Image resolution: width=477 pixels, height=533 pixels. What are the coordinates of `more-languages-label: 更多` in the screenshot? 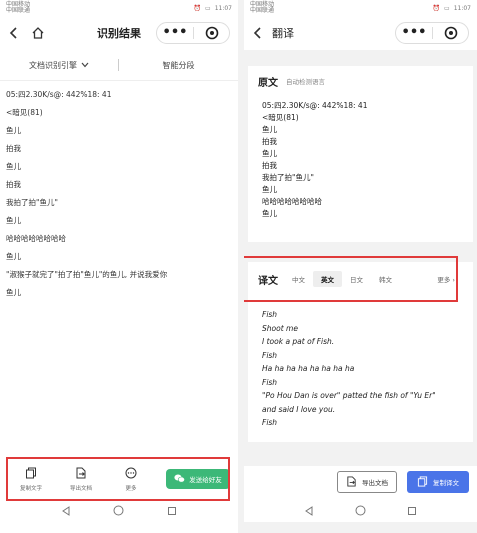 It's located at (444, 280).